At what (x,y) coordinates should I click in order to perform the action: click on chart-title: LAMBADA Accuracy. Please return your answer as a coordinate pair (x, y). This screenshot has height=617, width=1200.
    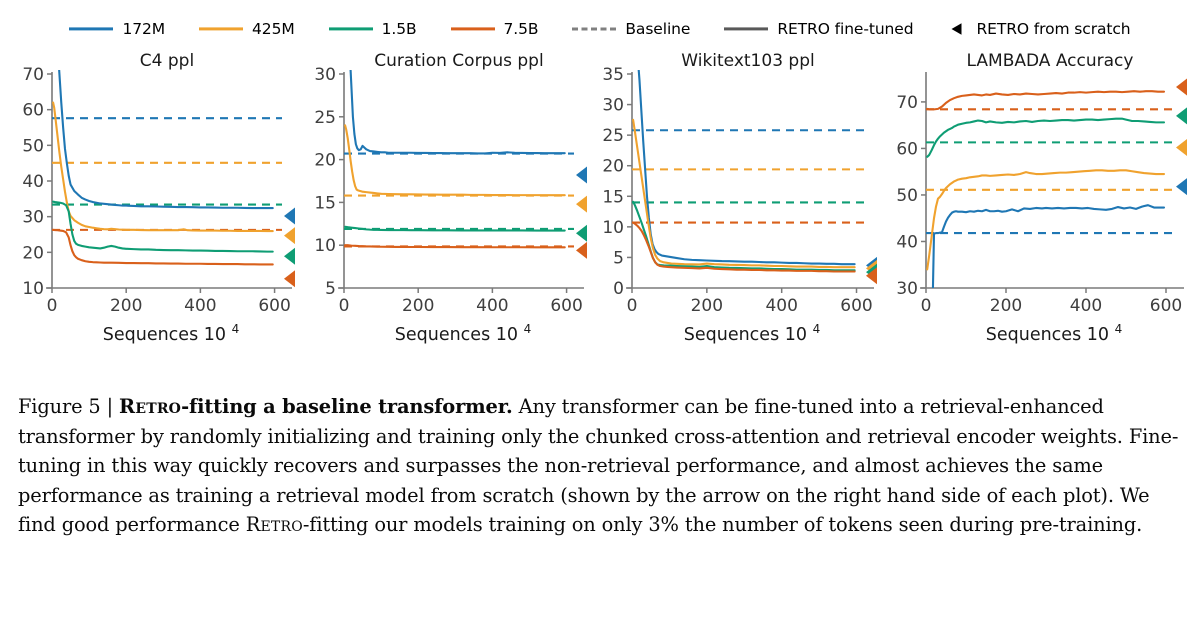
    Looking at the image, I should click on (1050, 61).